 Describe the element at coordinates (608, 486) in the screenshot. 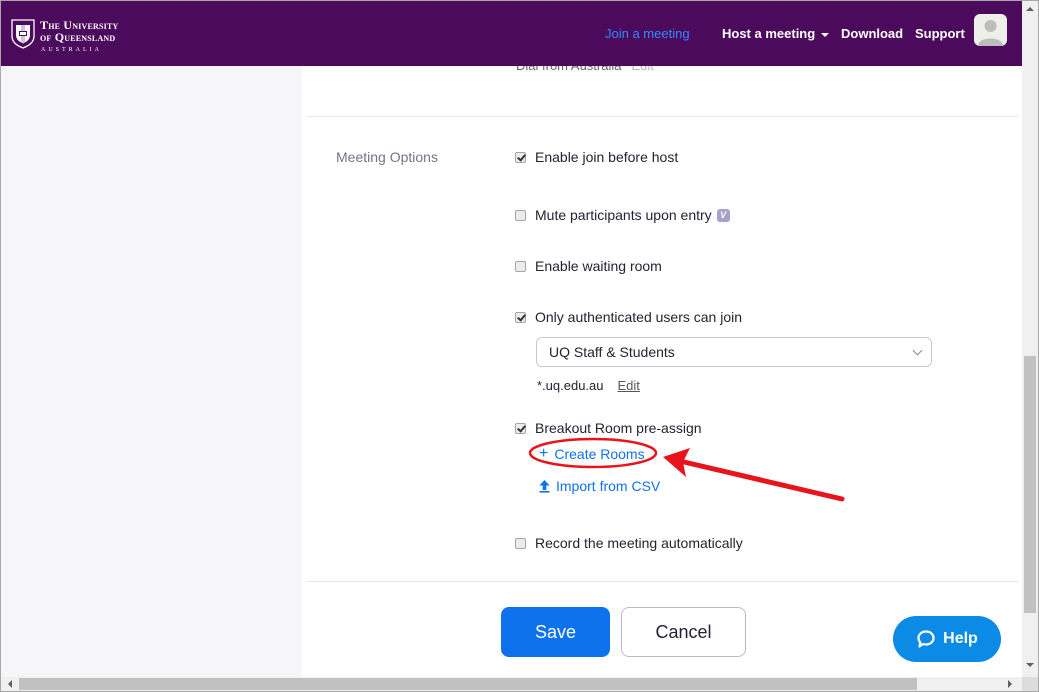

I see `import-csv-label: Import from CSV` at that location.